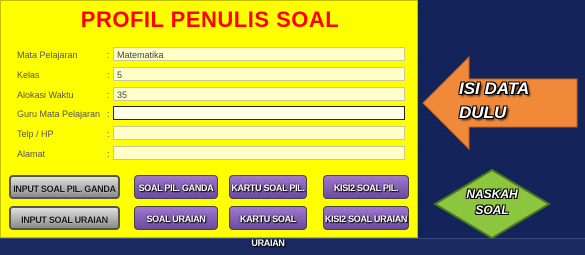 The height and width of the screenshot is (255, 585). I want to click on input-soal-uraian-button: INPUT SOAL URAIAN, so click(64, 218).